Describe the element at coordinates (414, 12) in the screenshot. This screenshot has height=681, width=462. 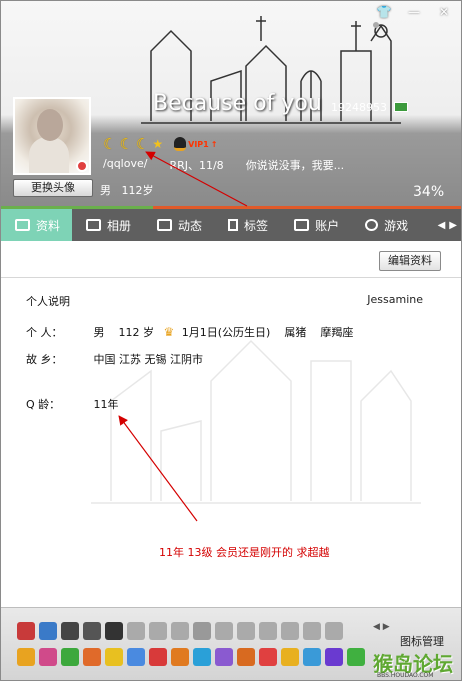
I see `minimize-button: —` at that location.